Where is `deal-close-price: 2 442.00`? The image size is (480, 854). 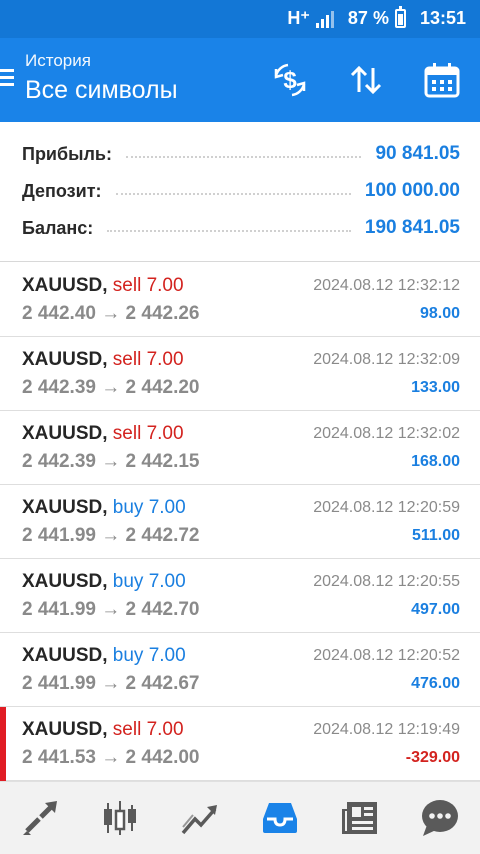
deal-close-price: 2 442.00 is located at coordinates (162, 757).